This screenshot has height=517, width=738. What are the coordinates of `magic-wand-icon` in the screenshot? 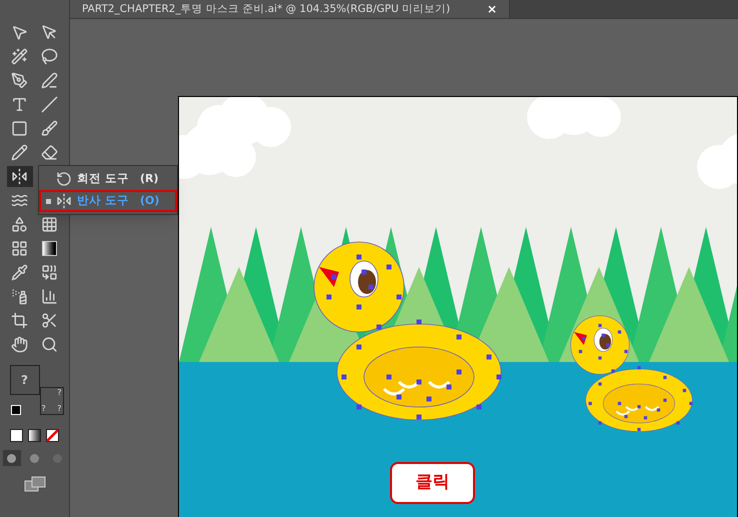 It's located at (19, 56).